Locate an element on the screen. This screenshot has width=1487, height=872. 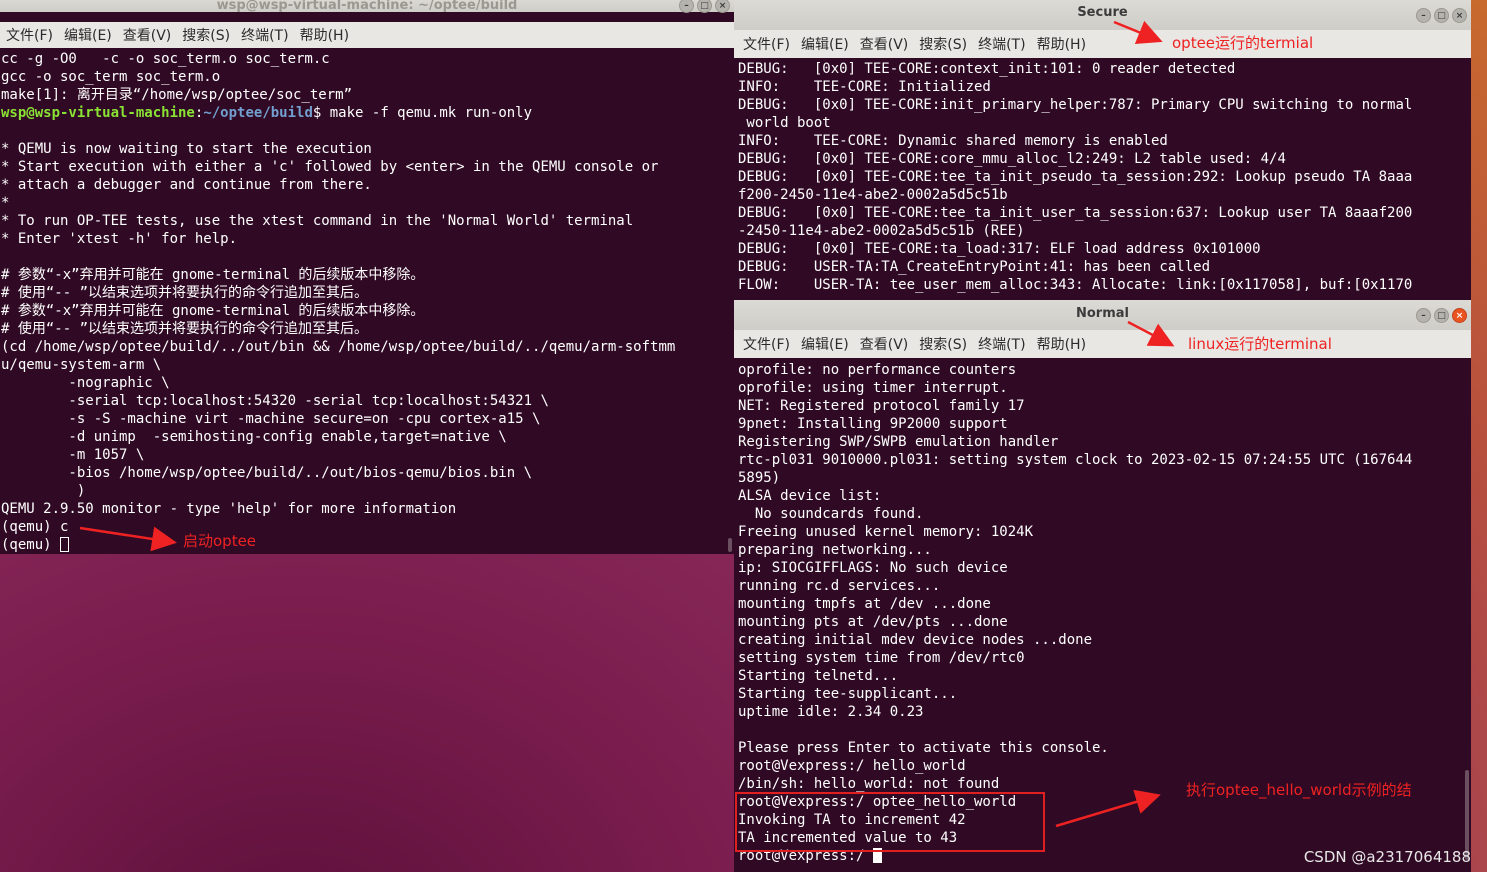
annotation-optee-terminal: optee运行的termial is located at coordinates (1243, 43).